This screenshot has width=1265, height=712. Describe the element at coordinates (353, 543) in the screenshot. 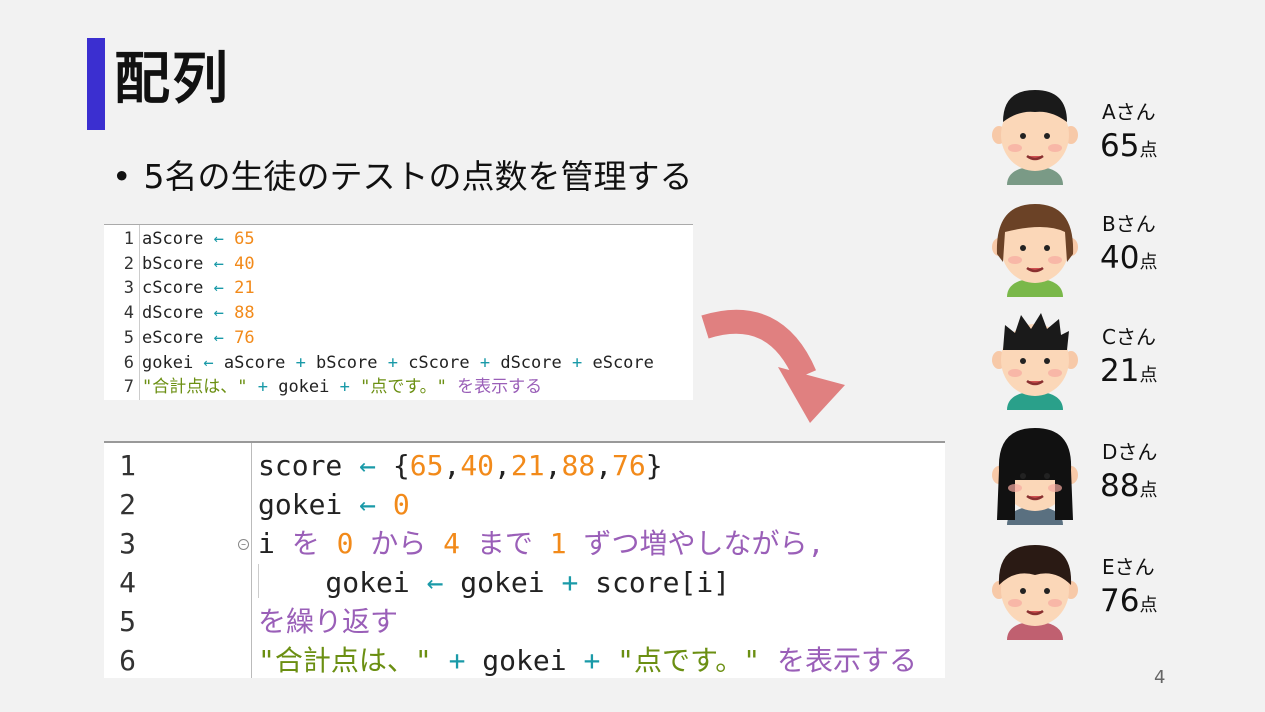

I see `code-token: 0` at that location.